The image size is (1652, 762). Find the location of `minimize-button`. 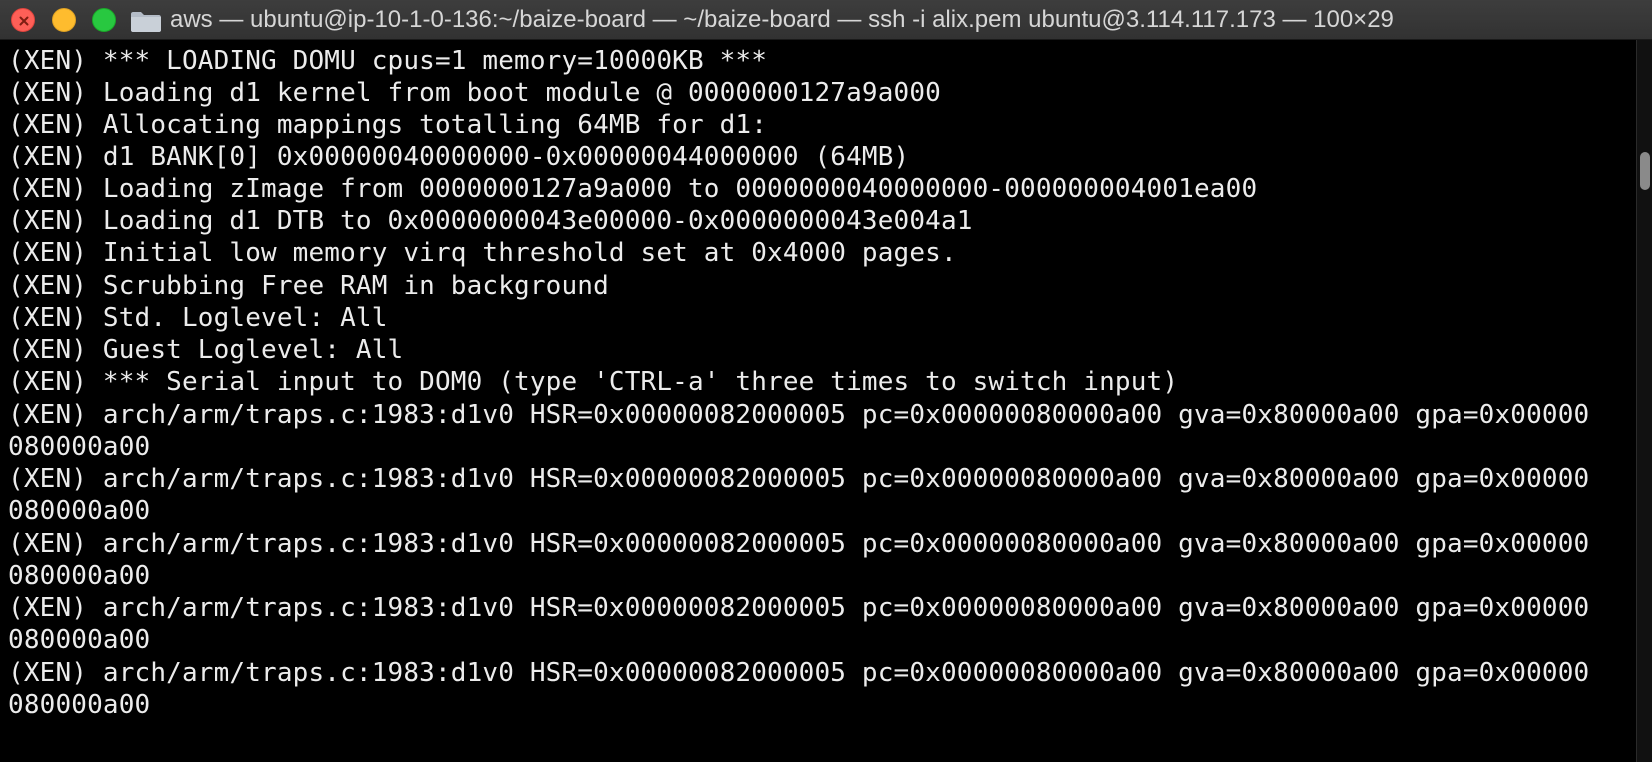

minimize-button is located at coordinates (64, 20).